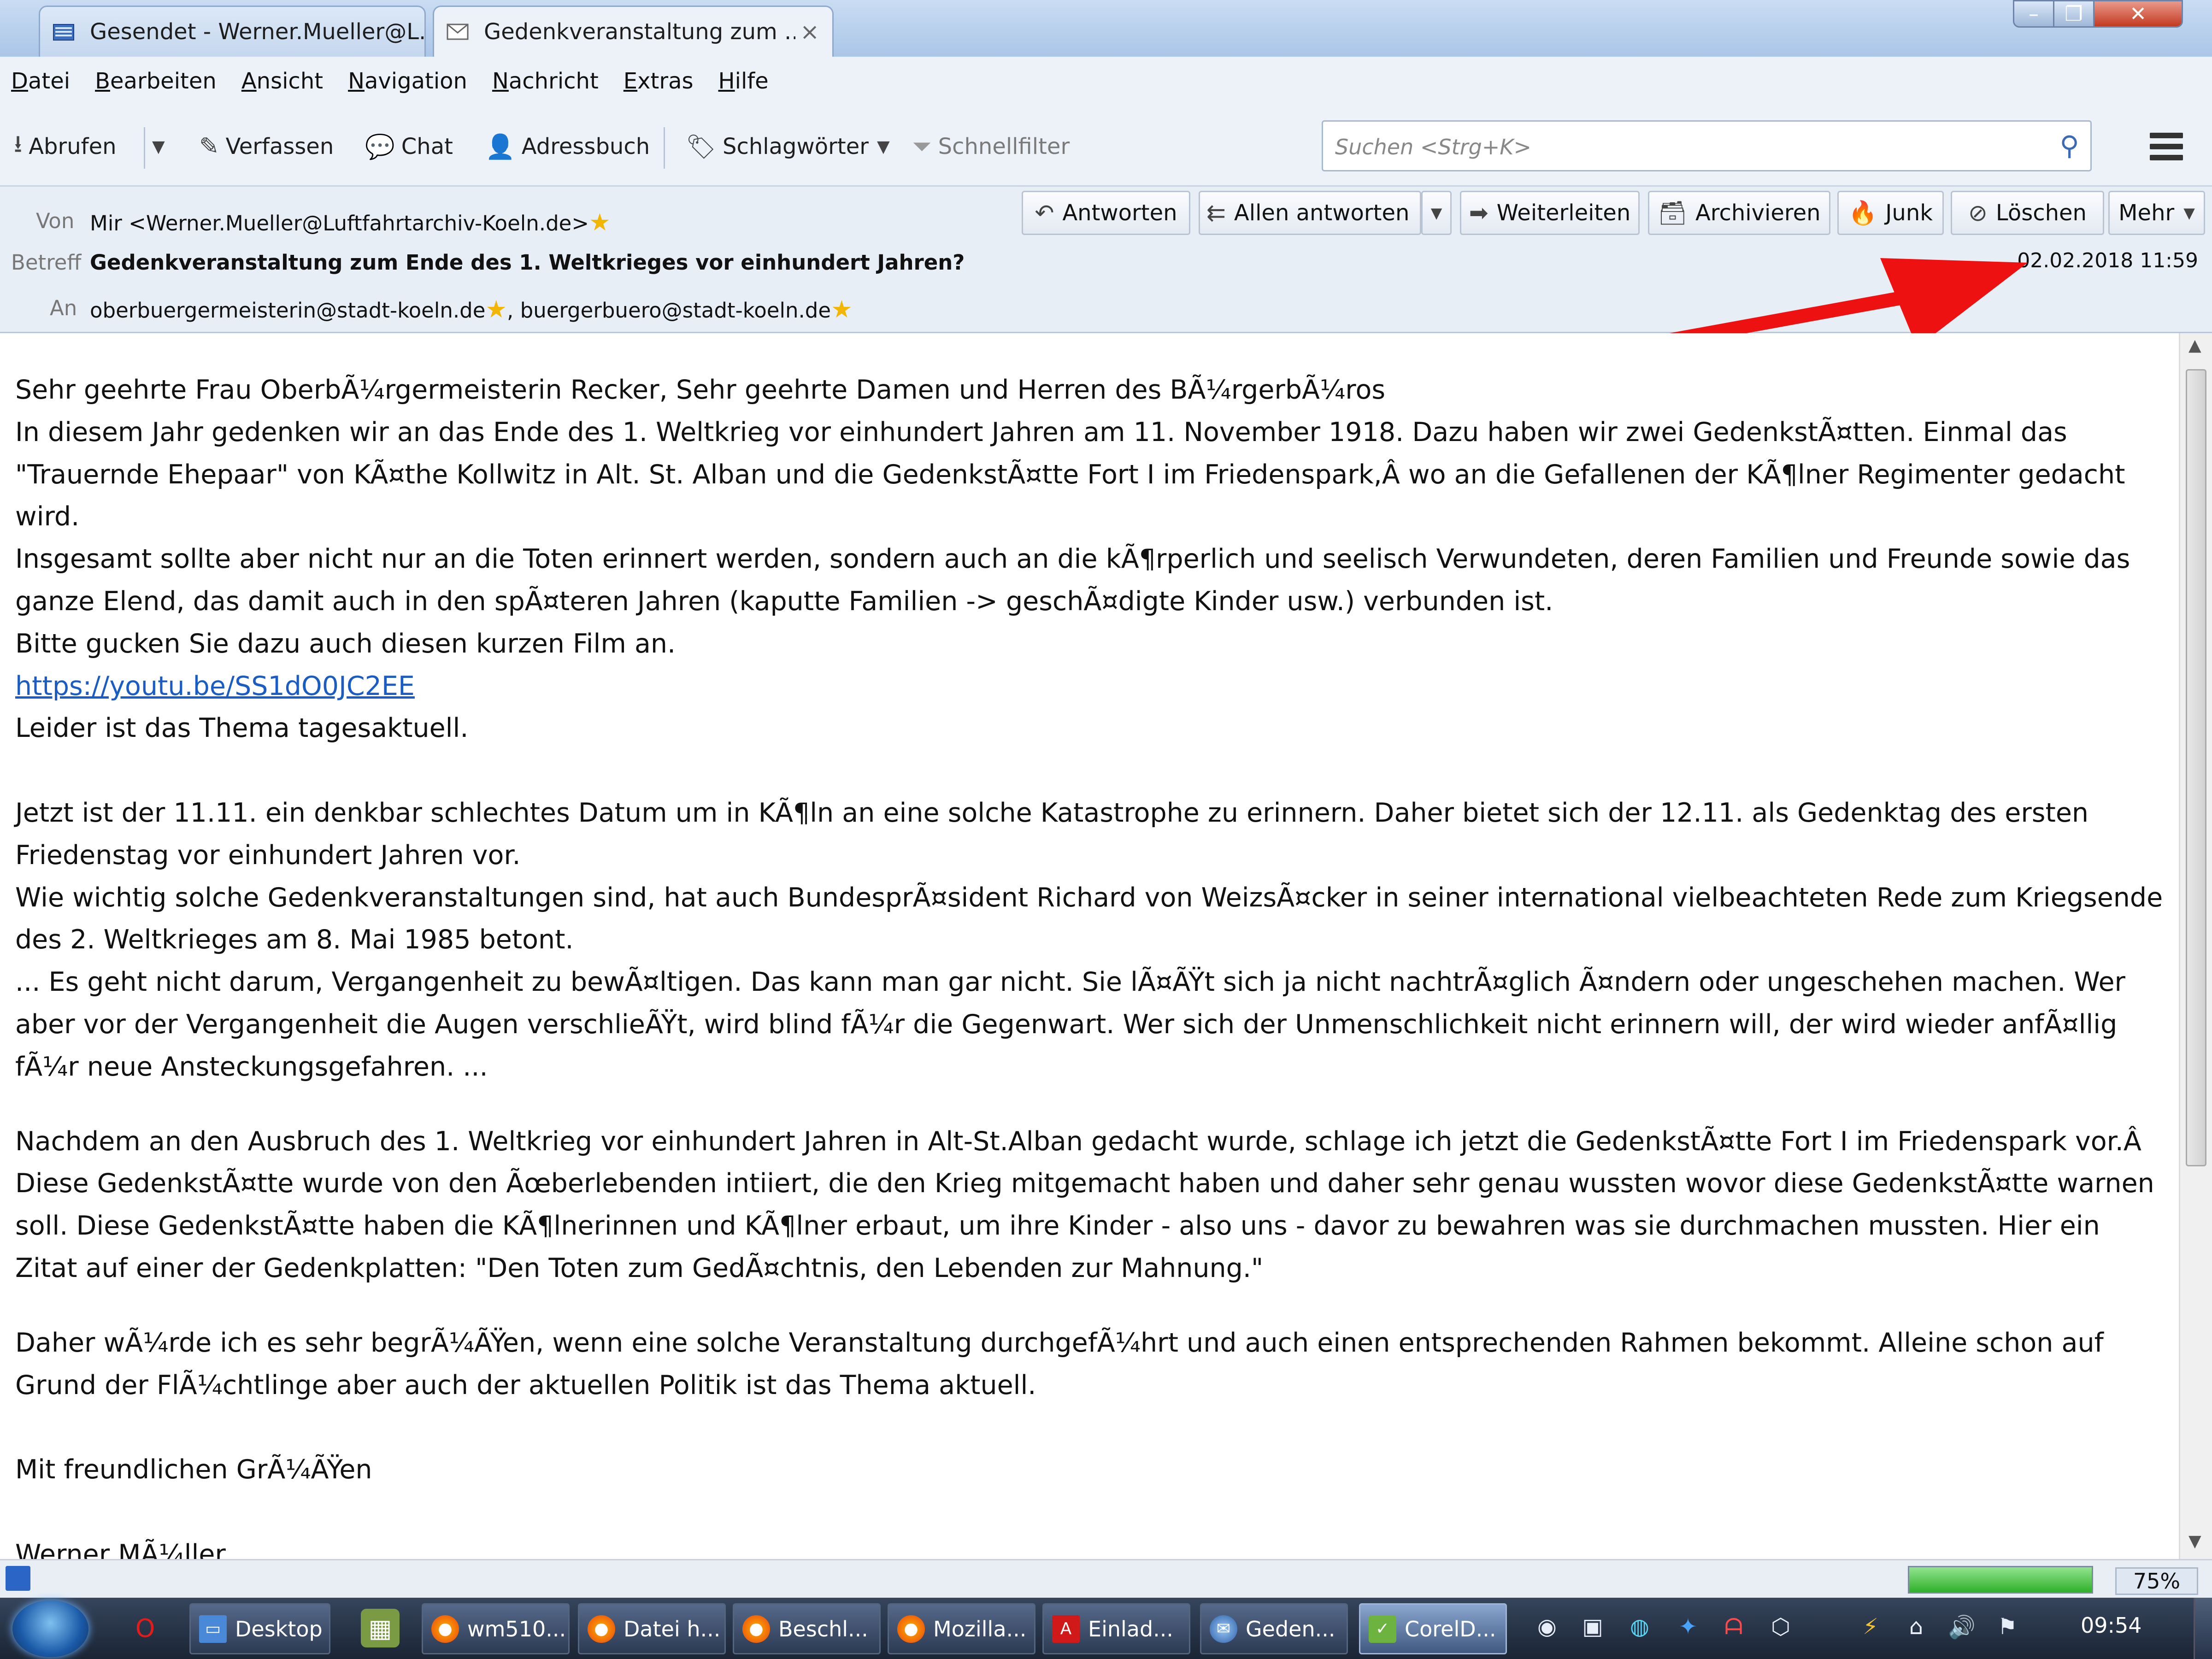 The height and width of the screenshot is (1659, 2212). What do you see at coordinates (1962, 1627) in the screenshot?
I see `volume-icon: 🔊` at bounding box center [1962, 1627].